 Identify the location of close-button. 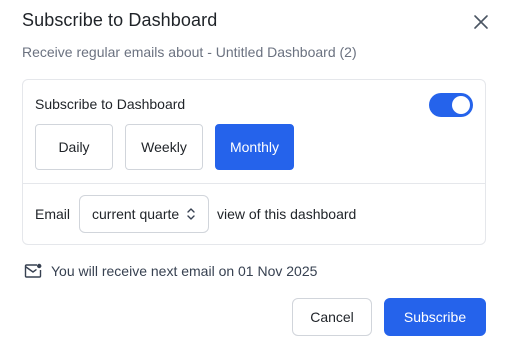
(481, 22).